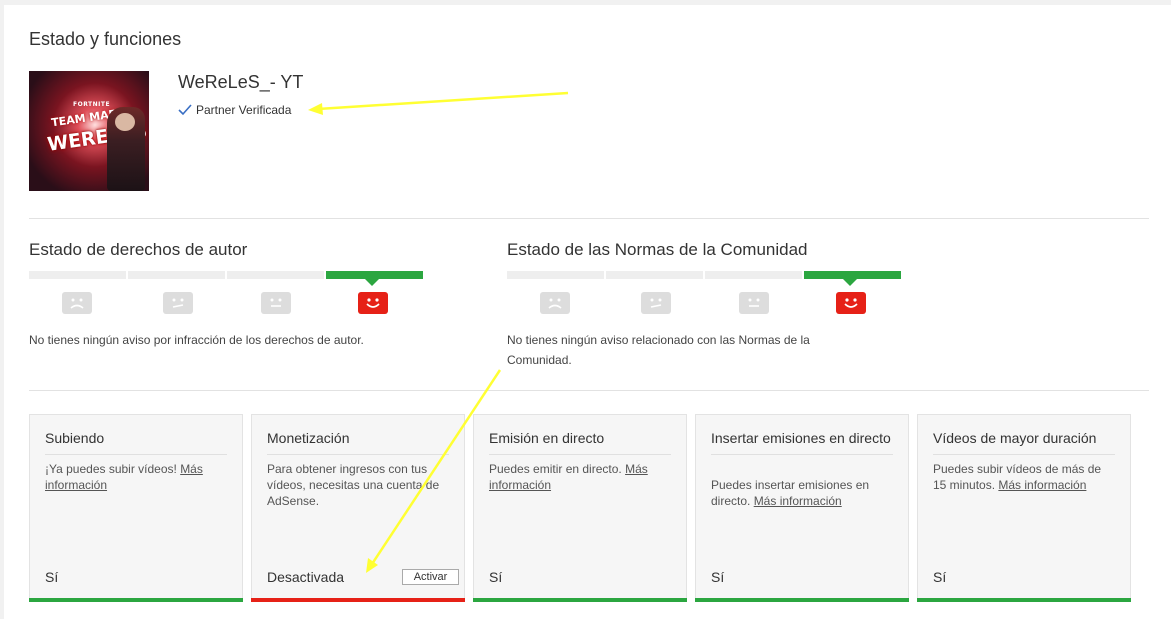  Describe the element at coordinates (850, 282) in the screenshot. I see `community-active-marker` at that location.